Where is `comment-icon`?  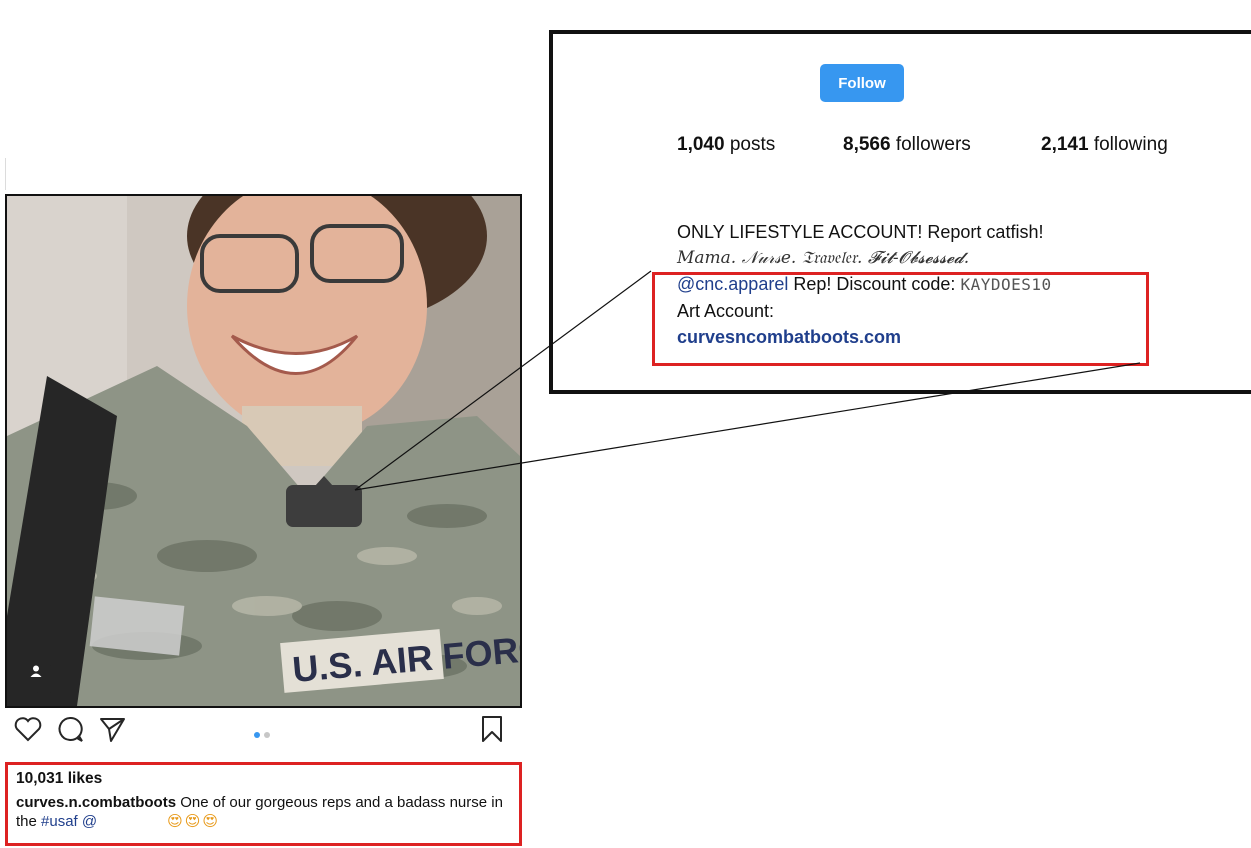
comment-icon is located at coordinates (70, 731).